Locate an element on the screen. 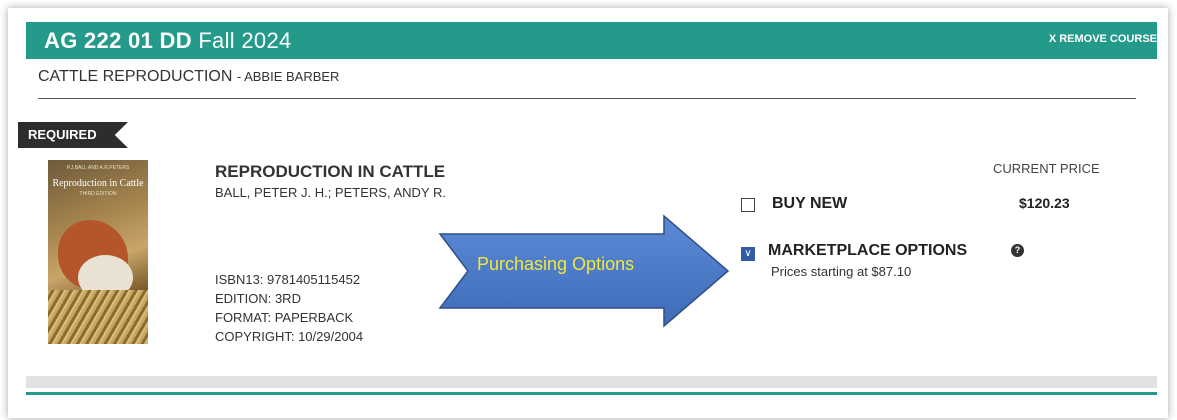 This screenshot has width=1177, height=420. footer-accent-line is located at coordinates (591, 393).